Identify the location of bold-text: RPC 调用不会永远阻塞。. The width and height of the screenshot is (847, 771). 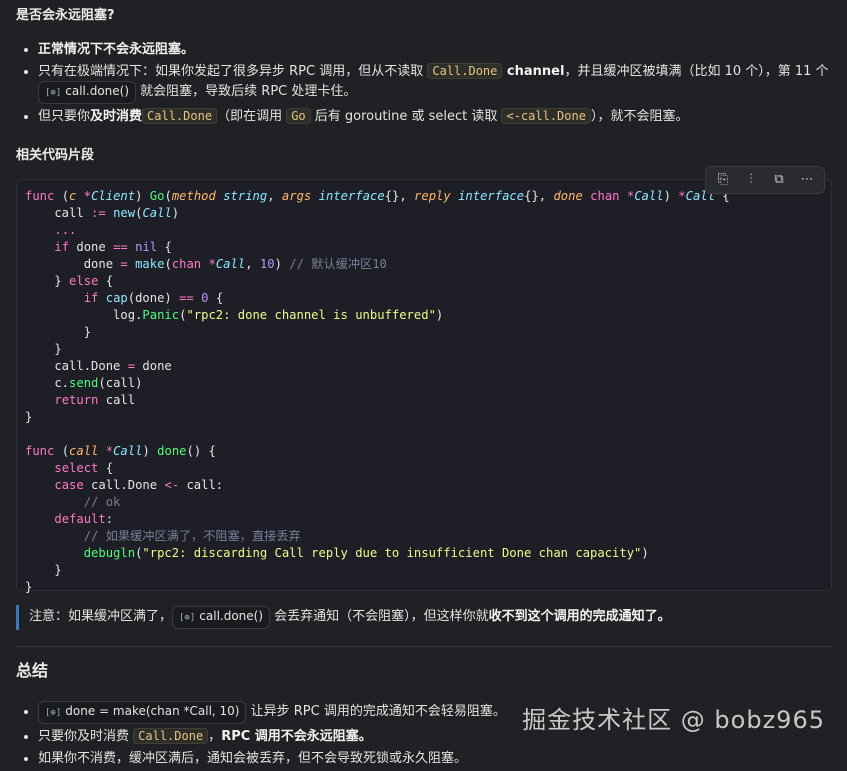
(296, 736).